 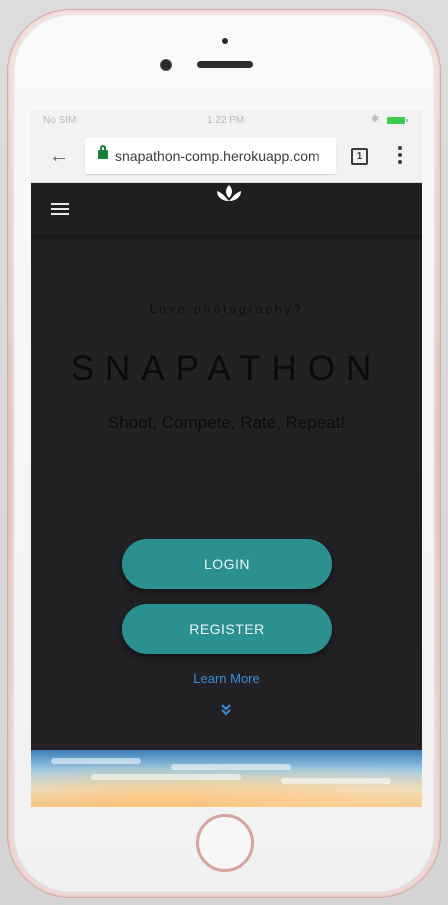 What do you see at coordinates (60, 120) in the screenshot?
I see `carrier-label: No SIM` at bounding box center [60, 120].